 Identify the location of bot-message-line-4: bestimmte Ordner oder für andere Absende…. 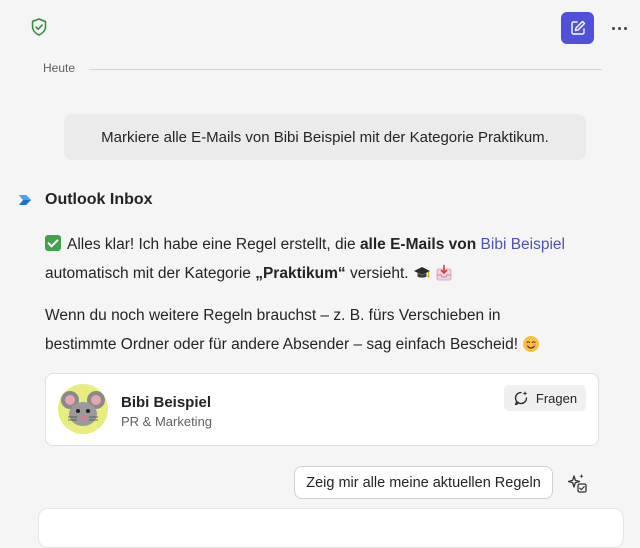
(292, 347).